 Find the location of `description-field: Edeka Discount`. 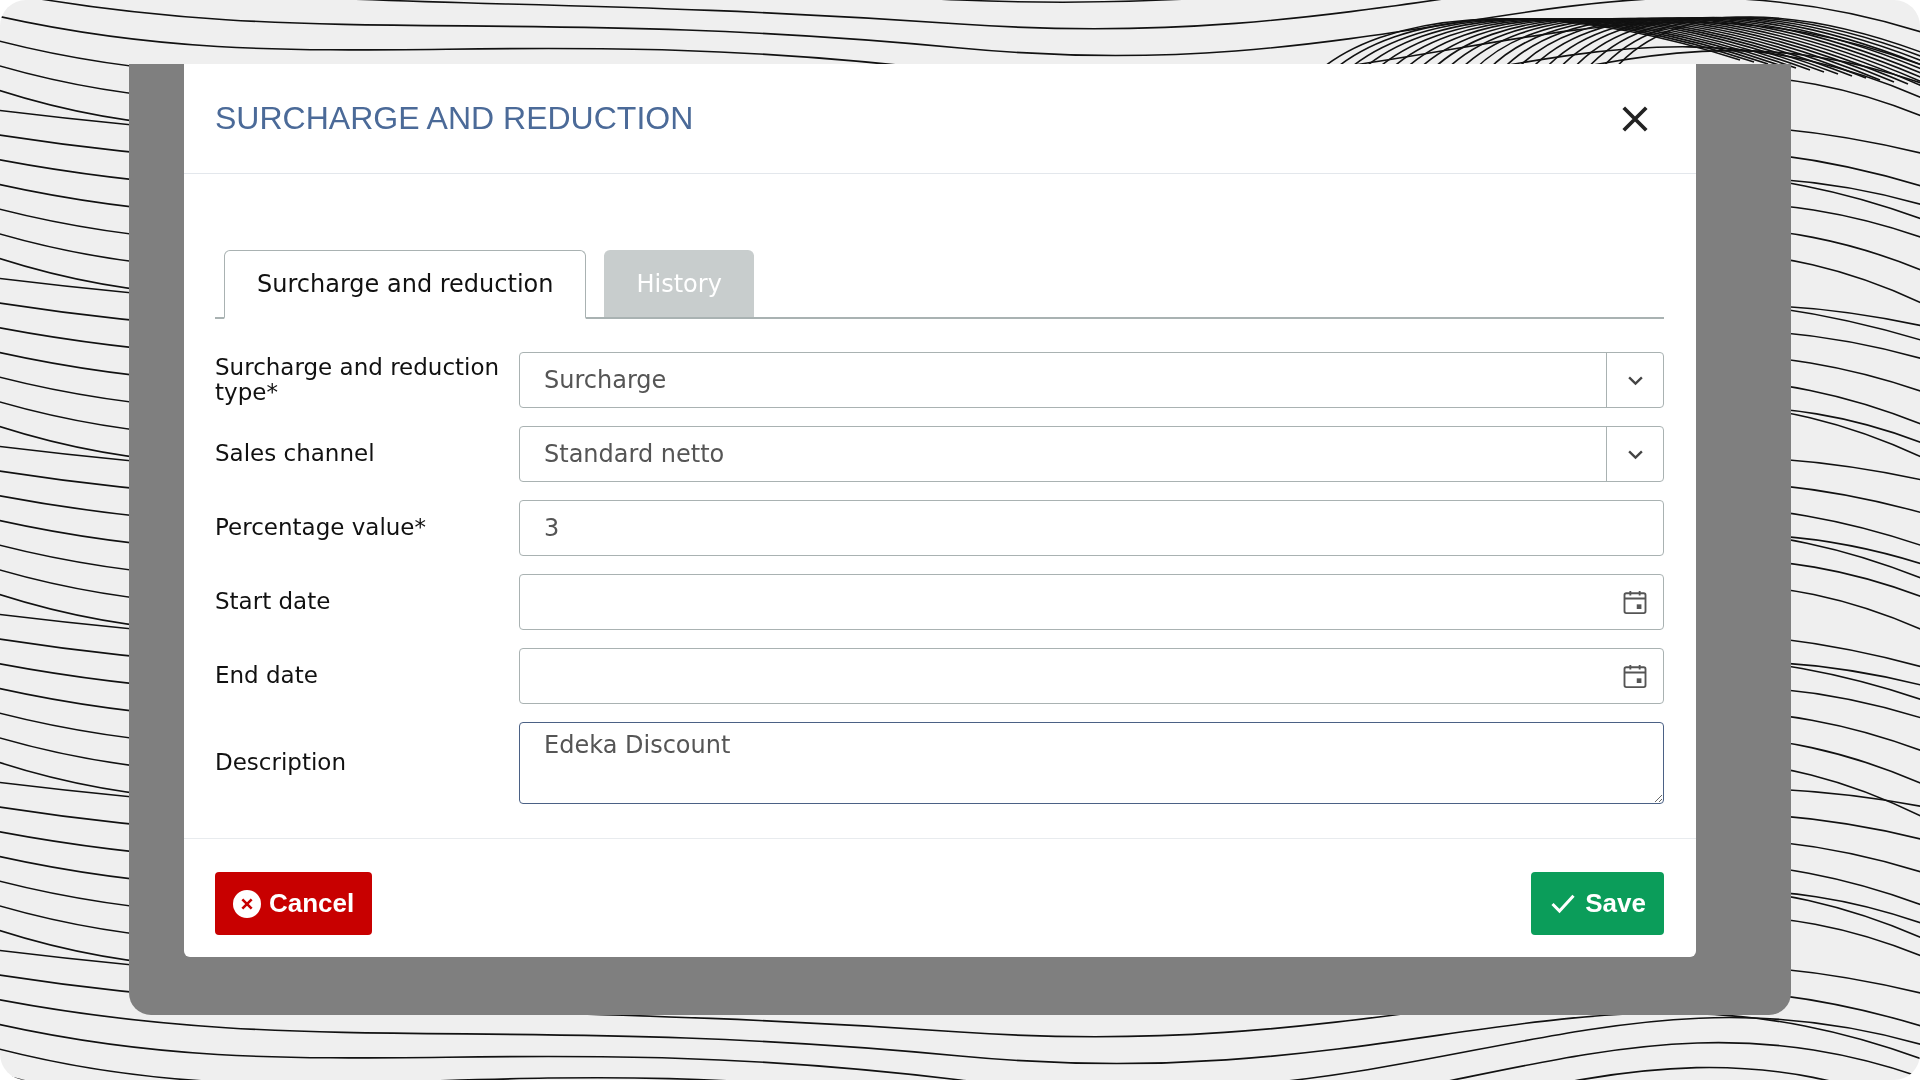

description-field: Edeka Discount is located at coordinates (1091, 763).